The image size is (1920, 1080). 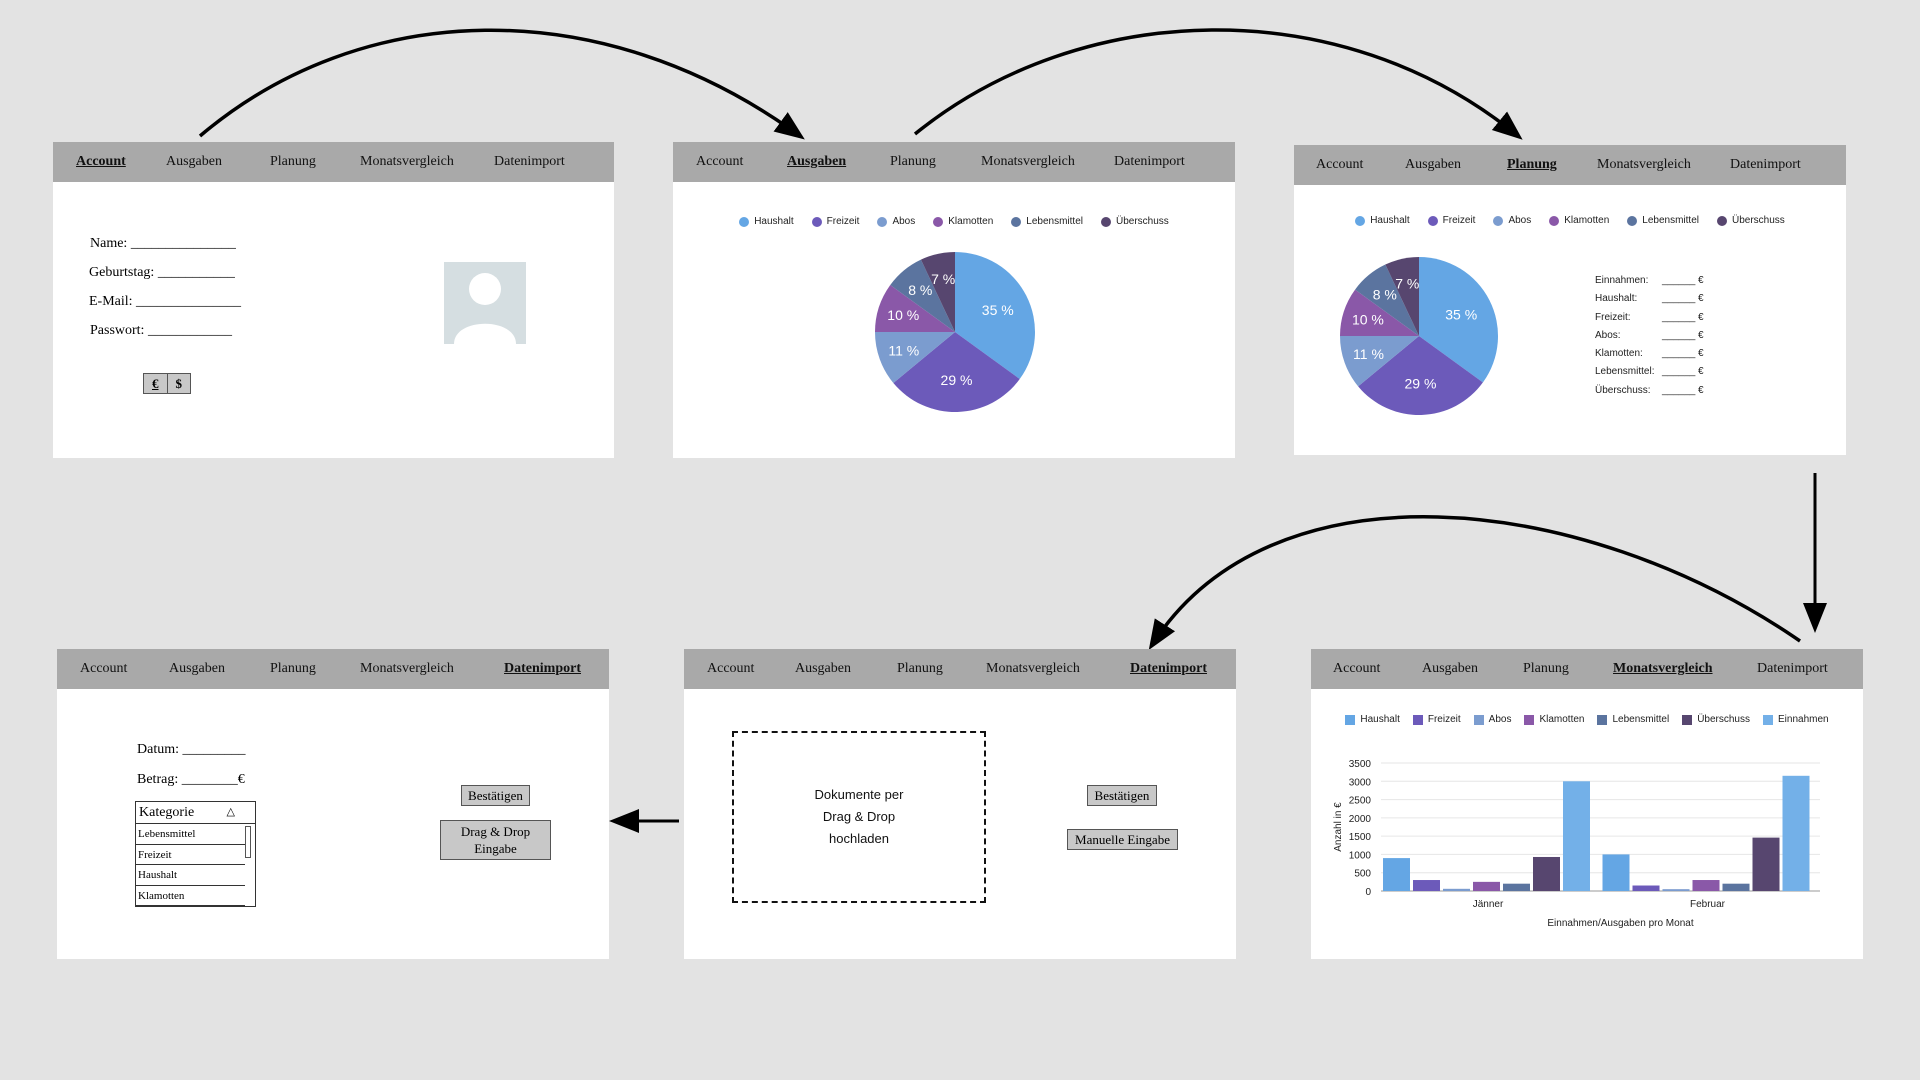 I want to click on category-header: Kategorie △, so click(x=195, y=813).